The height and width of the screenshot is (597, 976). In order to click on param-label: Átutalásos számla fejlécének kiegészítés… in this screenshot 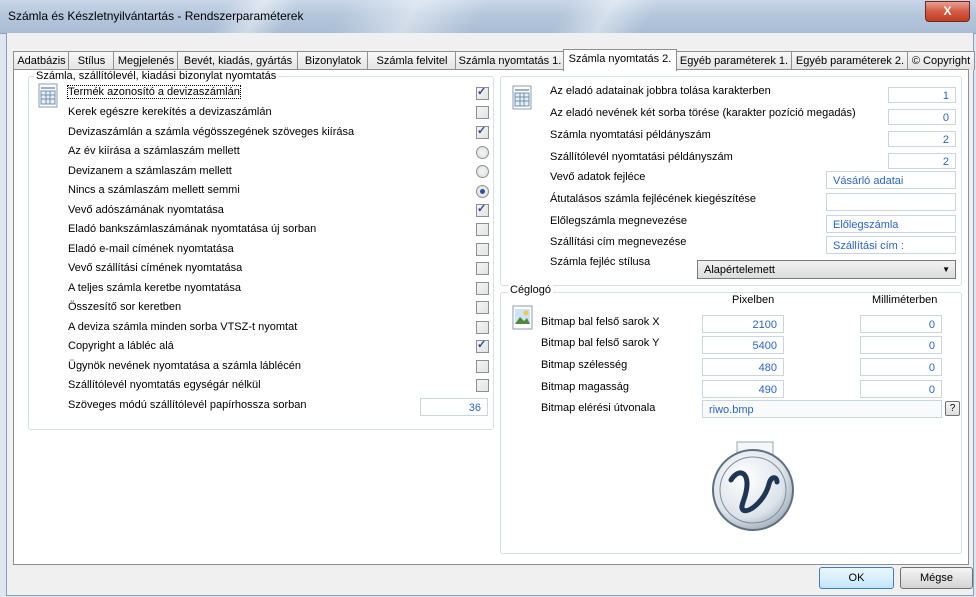, I will do `click(653, 199)`.